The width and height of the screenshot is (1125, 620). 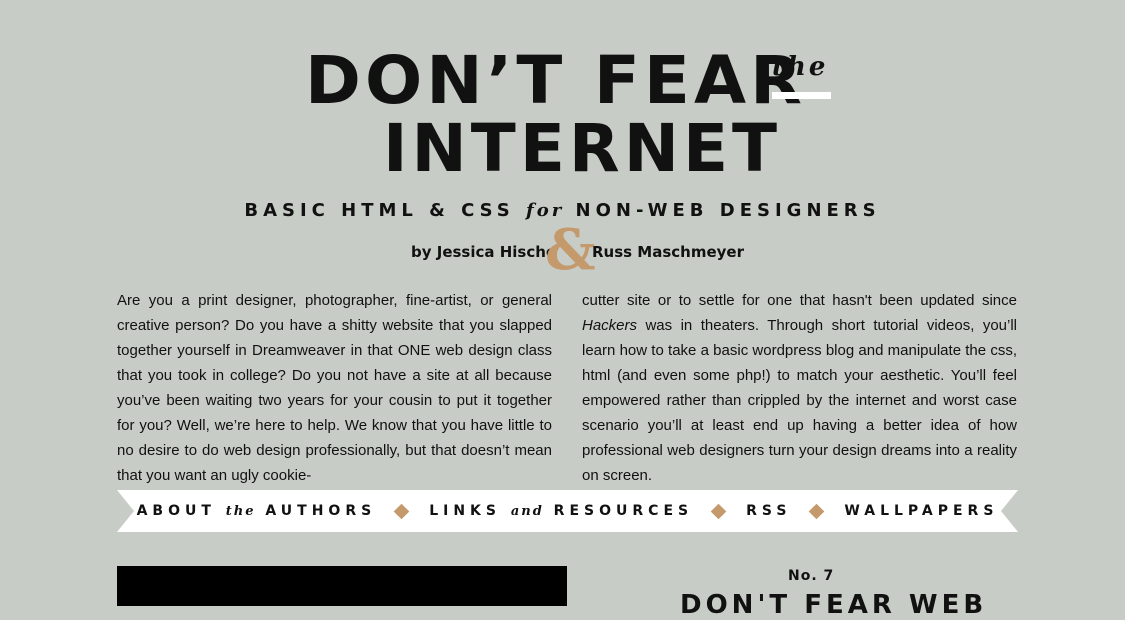 What do you see at coordinates (811, 576) in the screenshot?
I see `episode-number: No. 7` at bounding box center [811, 576].